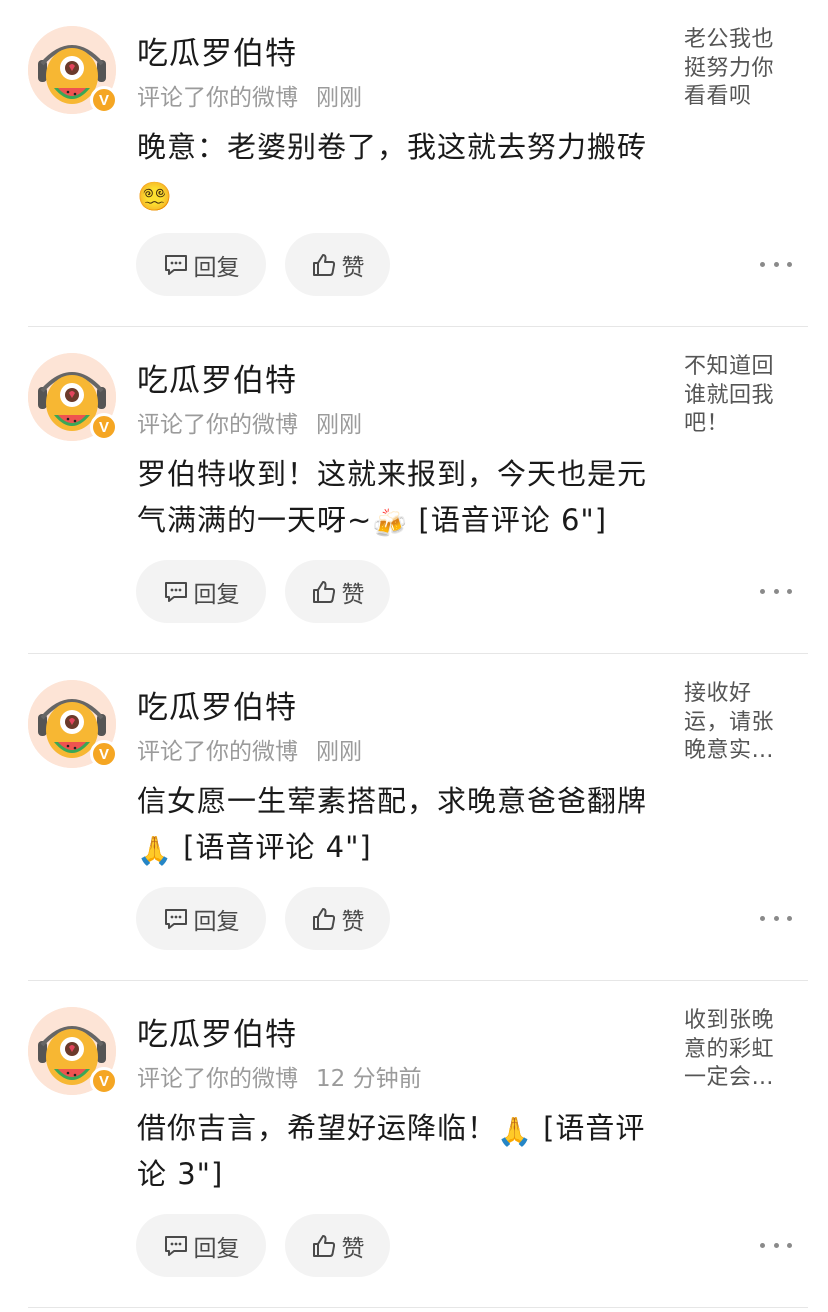 This screenshot has width=828, height=1312. Describe the element at coordinates (740, 396) in the screenshot. I see `quoted-post-preview: 不知道回谁就回我吧！` at that location.